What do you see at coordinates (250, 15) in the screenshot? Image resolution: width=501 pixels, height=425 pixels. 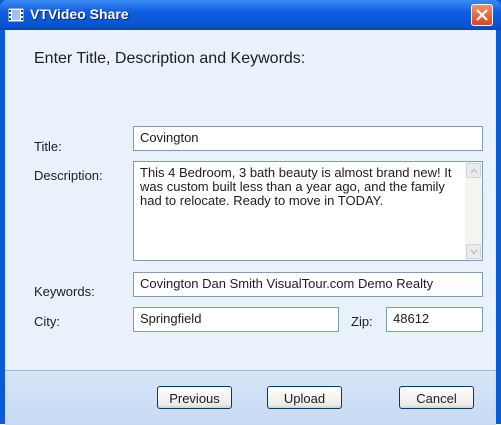 I see `title-bar: VTVideo Share` at bounding box center [250, 15].